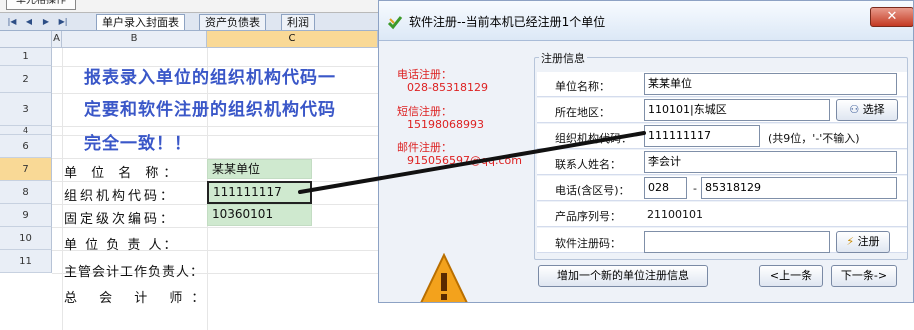 This screenshot has height=330, width=914. Describe the element at coordinates (57, 39) in the screenshot. I see `column-header-a: A` at that location.